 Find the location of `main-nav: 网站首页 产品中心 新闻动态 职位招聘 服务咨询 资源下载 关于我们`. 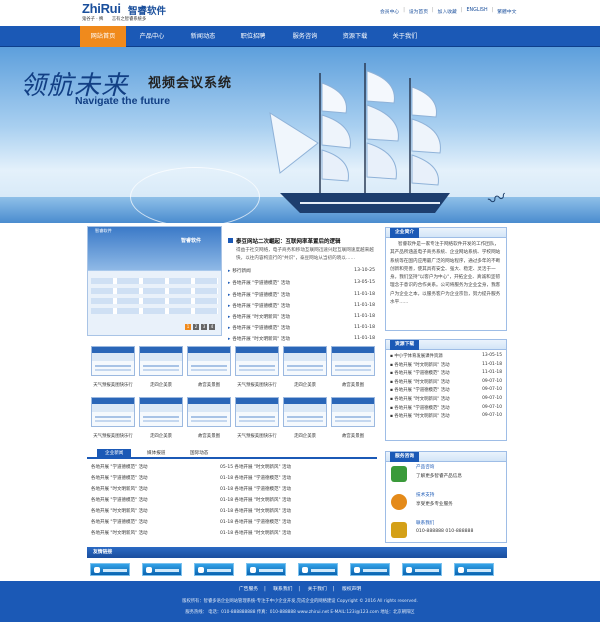

main-nav: 网站首页 产品中心 新闻动态 职位招聘 服务咨询 资源下载 关于我们 is located at coordinates (300, 36).